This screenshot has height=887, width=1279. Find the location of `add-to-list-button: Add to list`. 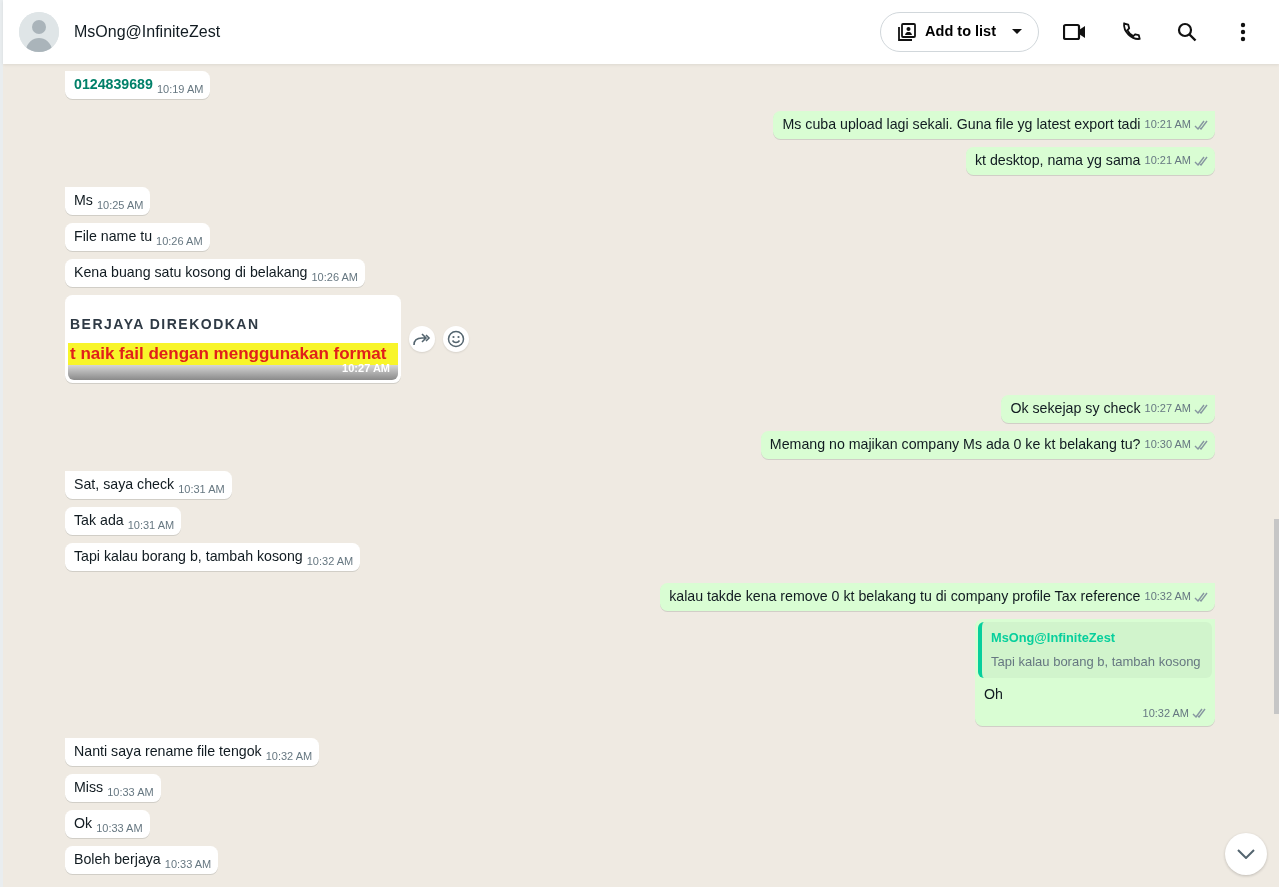

add-to-list-button: Add to list is located at coordinates (959, 32).